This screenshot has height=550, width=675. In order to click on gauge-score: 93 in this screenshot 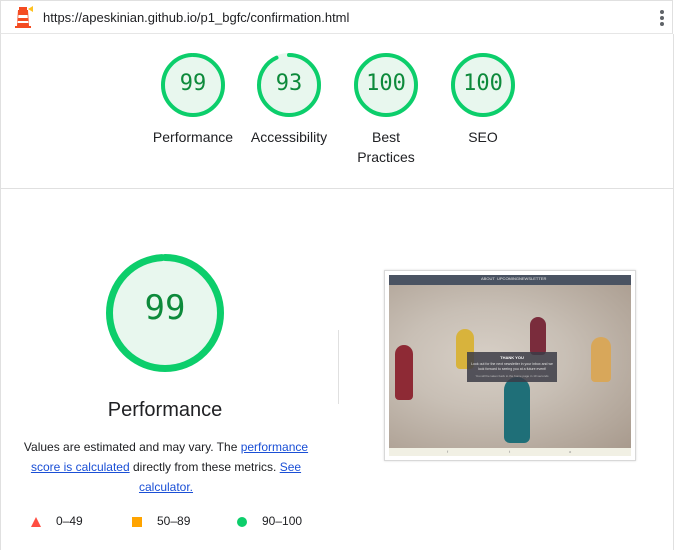, I will do `click(289, 83)`.